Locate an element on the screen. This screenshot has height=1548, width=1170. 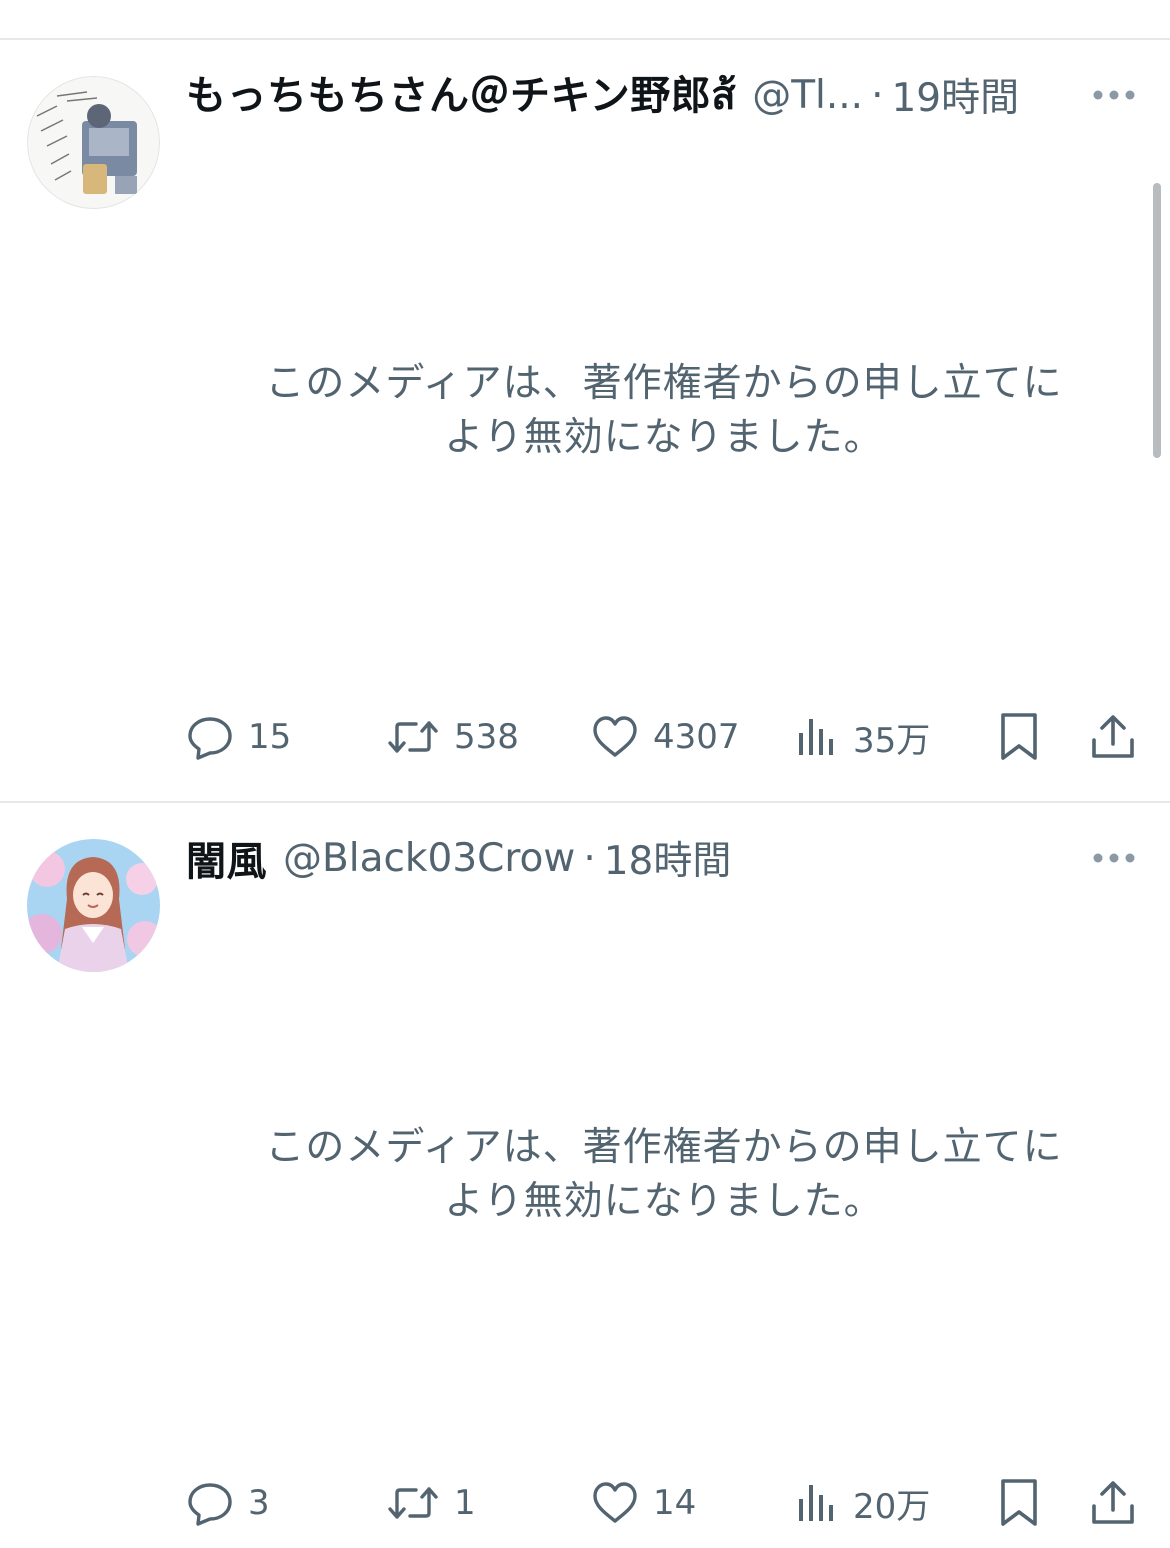
display-name: もっちもちさん＠チキン野郎ส้ is located at coordinates (461, 95).